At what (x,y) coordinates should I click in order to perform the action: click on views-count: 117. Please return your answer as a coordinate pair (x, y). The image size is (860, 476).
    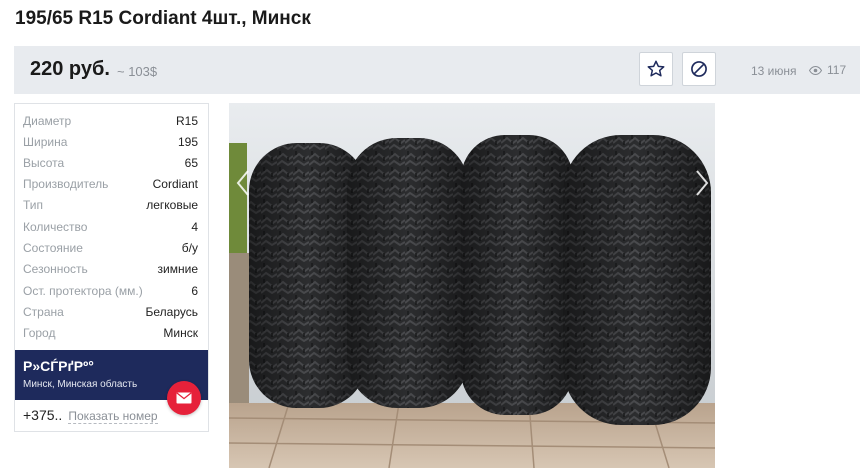
    Looking at the image, I should click on (837, 70).